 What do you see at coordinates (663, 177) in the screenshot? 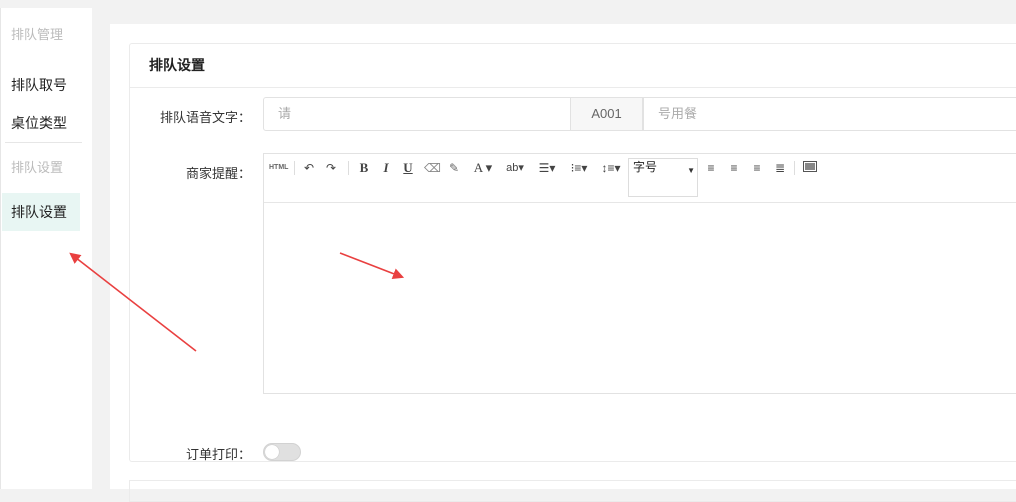
I see `font-size-select: 字号 ▼` at bounding box center [663, 177].